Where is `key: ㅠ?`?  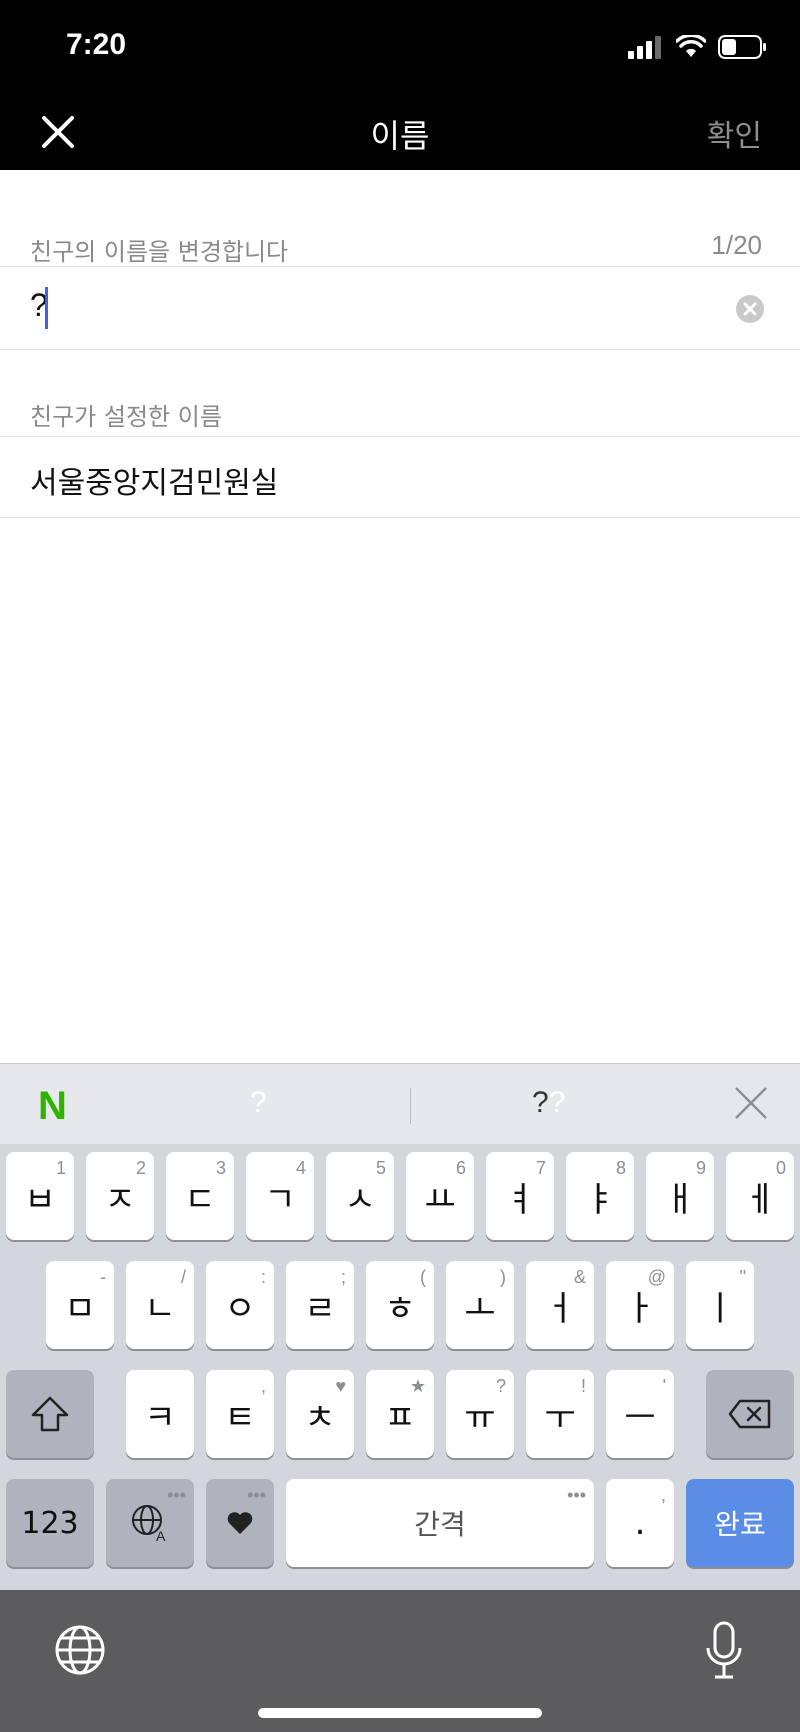
key: ㅠ? is located at coordinates (480, 1414).